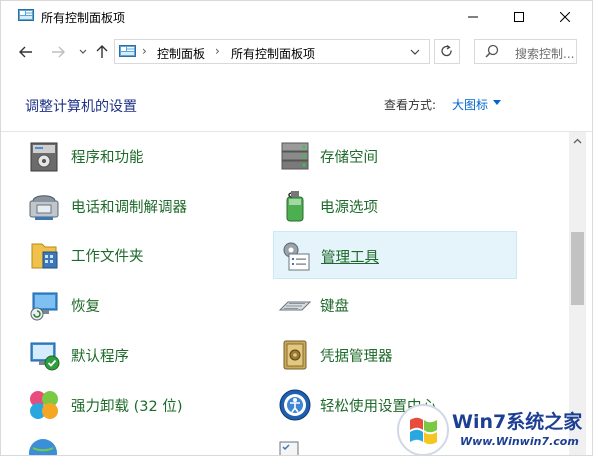 The width and height of the screenshot is (593, 456). I want to click on item-label: 默认程序, so click(100, 357).